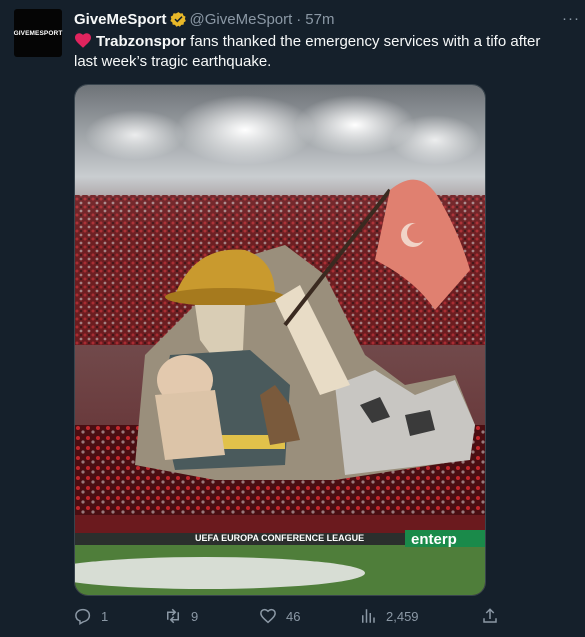  What do you see at coordinates (195, 616) in the screenshot?
I see `retweet-count: 9` at bounding box center [195, 616].